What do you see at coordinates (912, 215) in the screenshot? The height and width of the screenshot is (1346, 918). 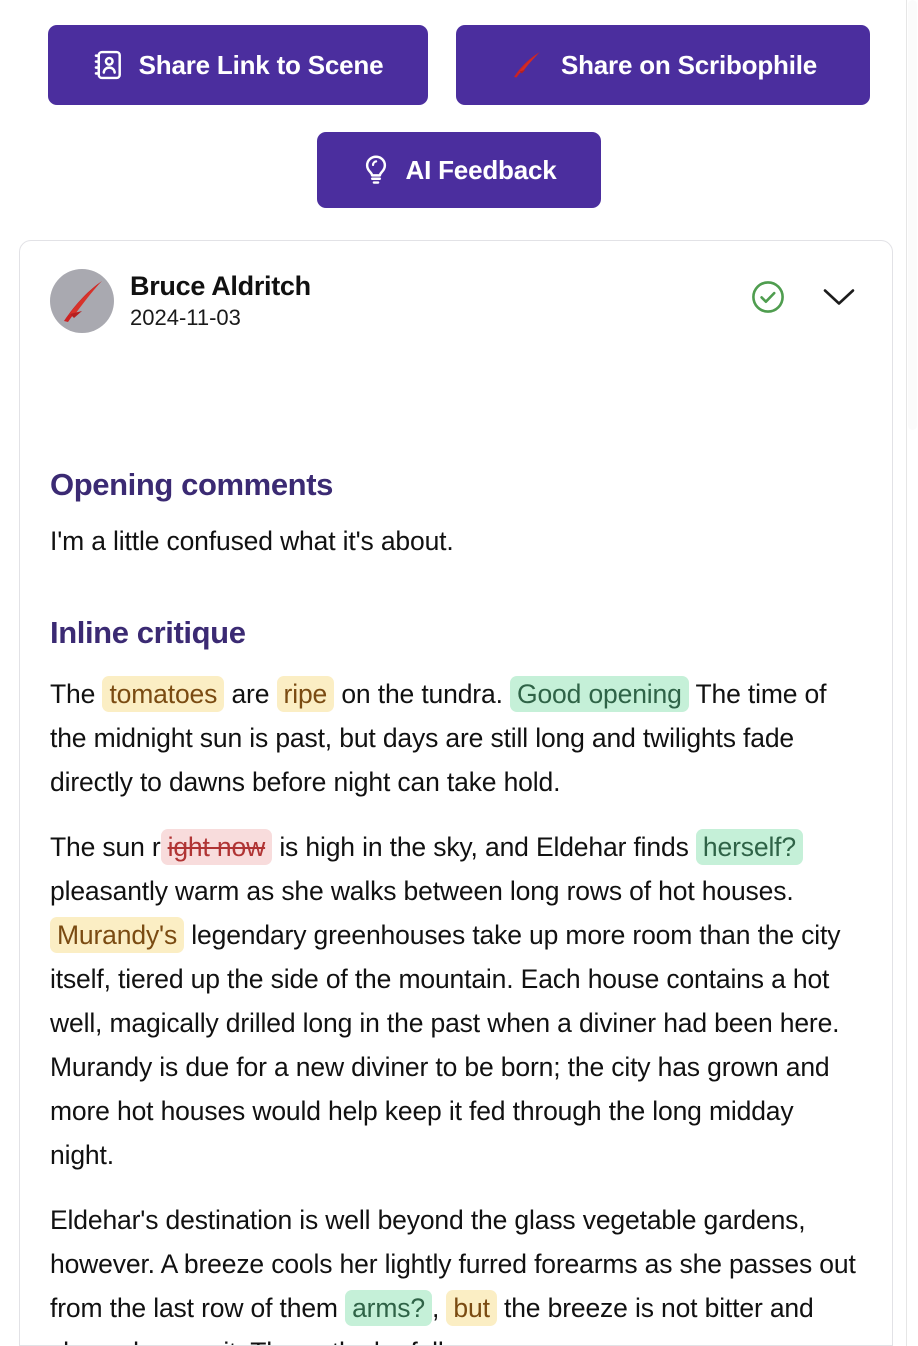 I see `page-scrollbar-thumb` at bounding box center [912, 215].